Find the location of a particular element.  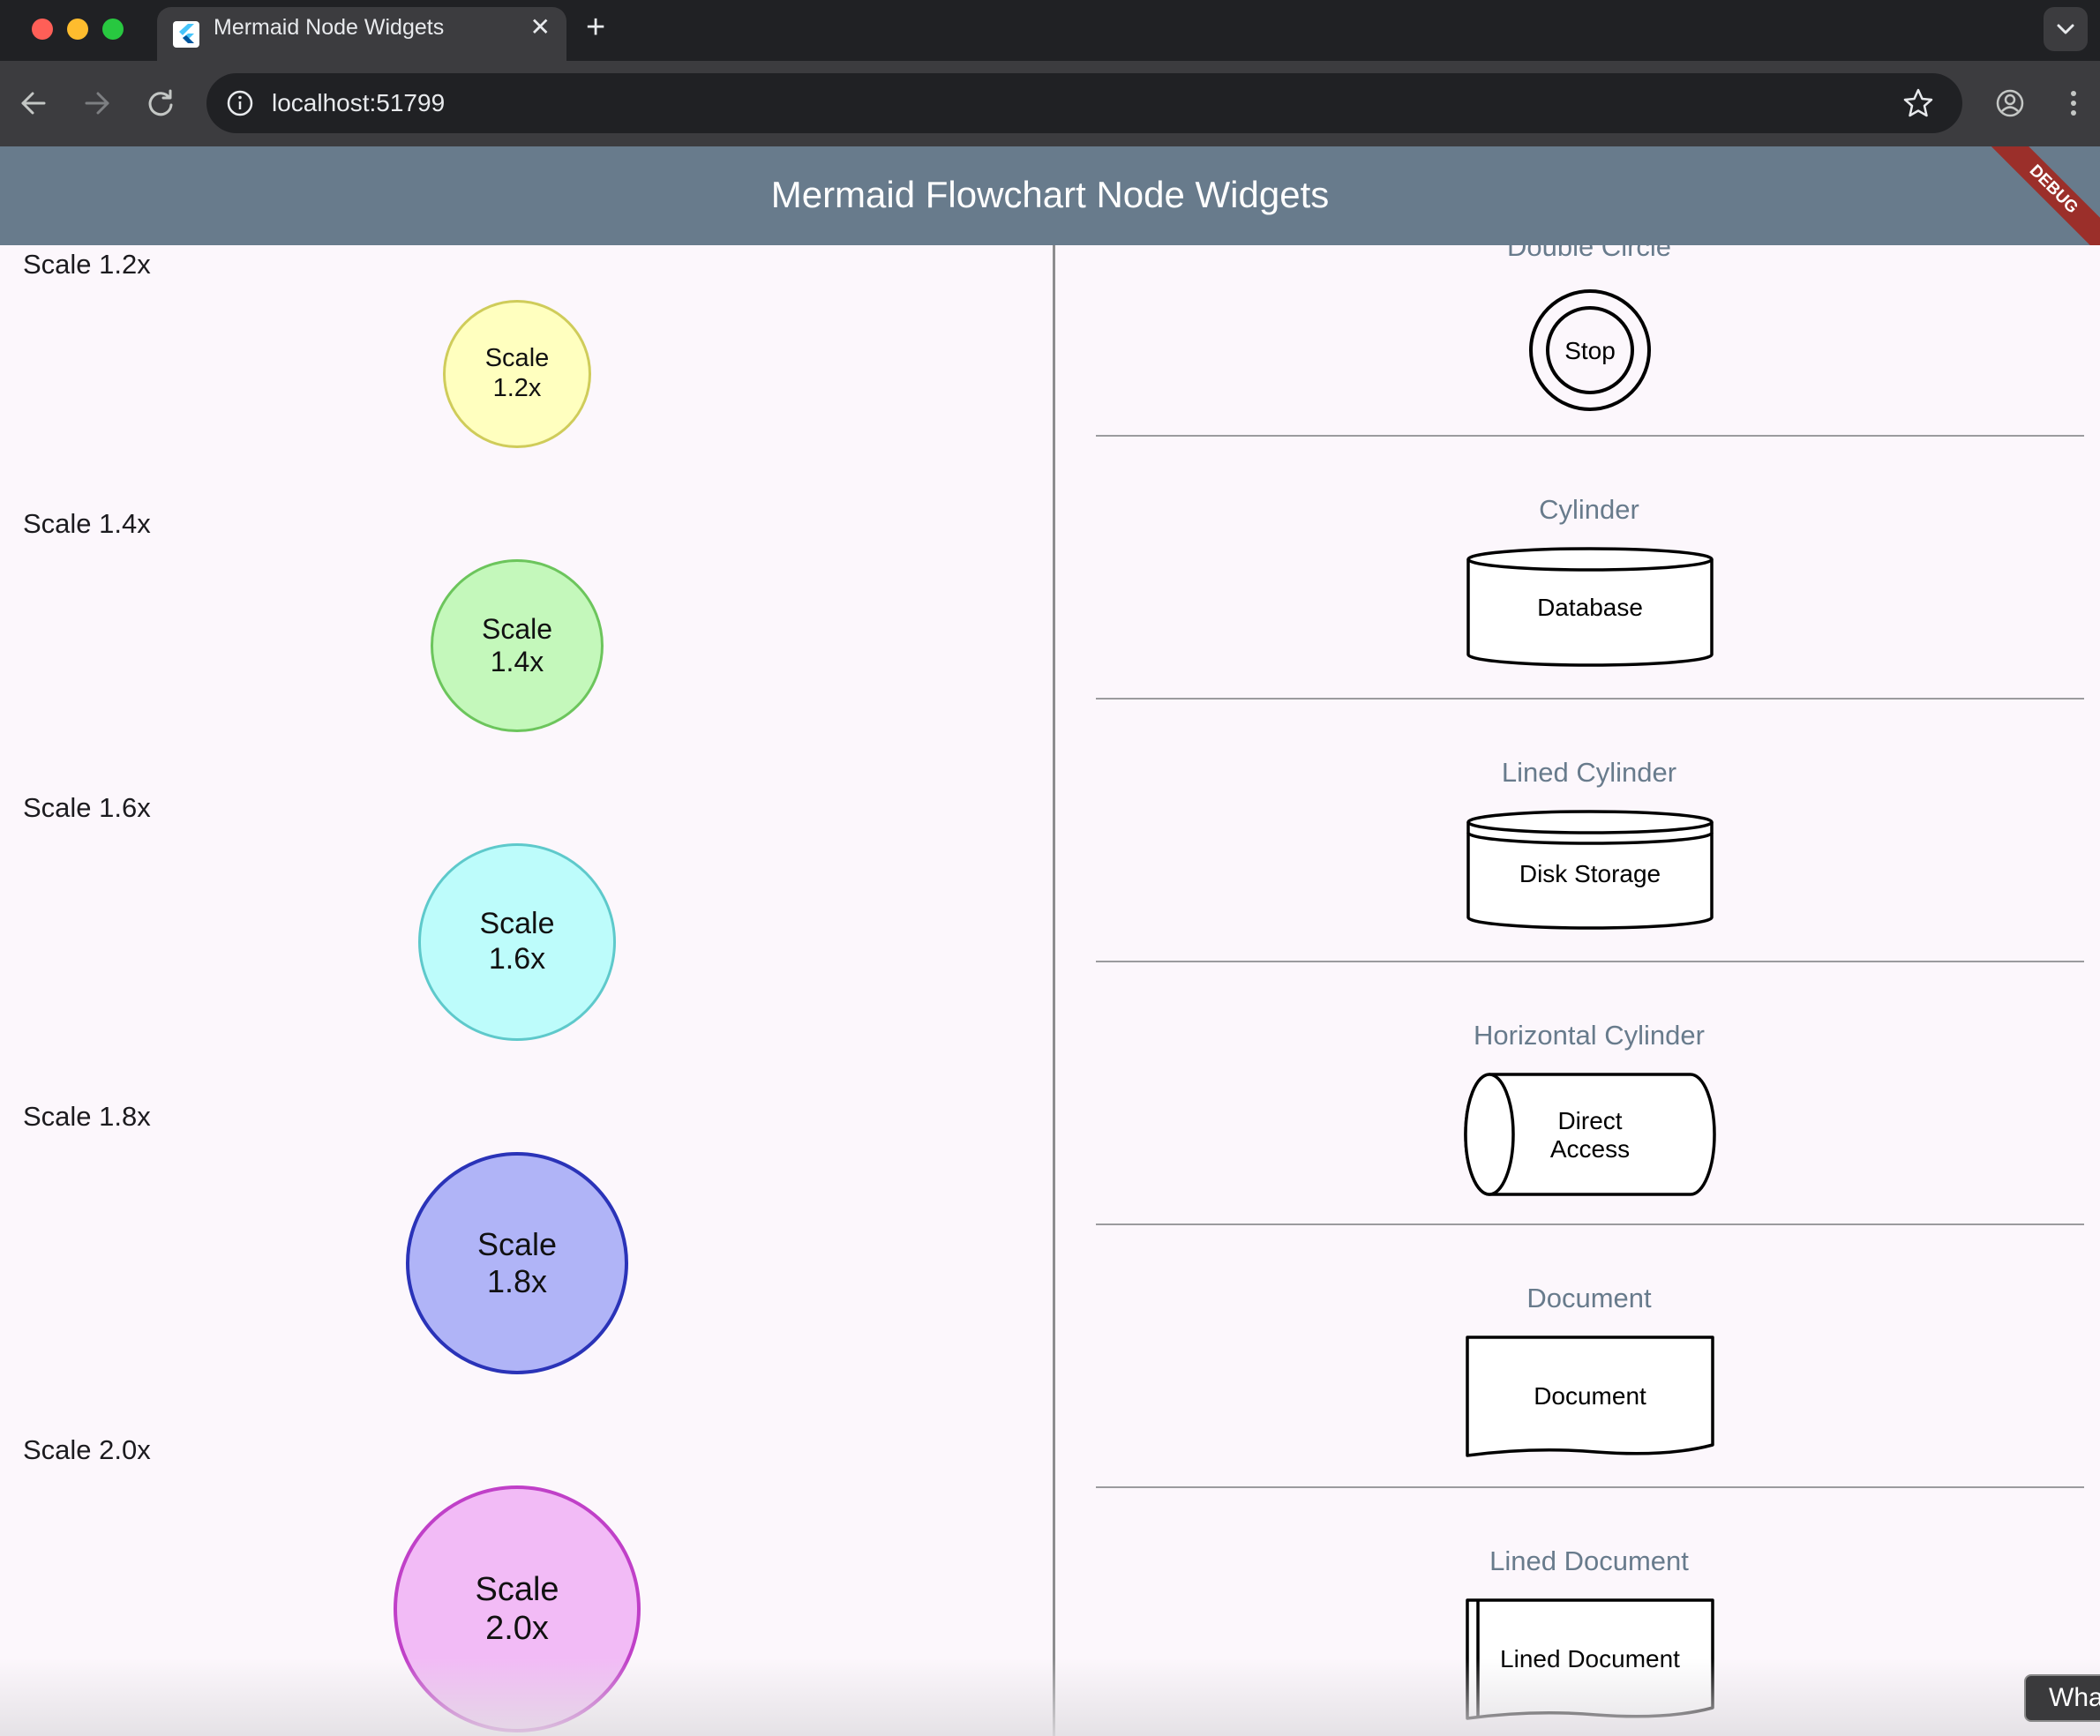

node-text-line: 1.2x is located at coordinates (517, 388).